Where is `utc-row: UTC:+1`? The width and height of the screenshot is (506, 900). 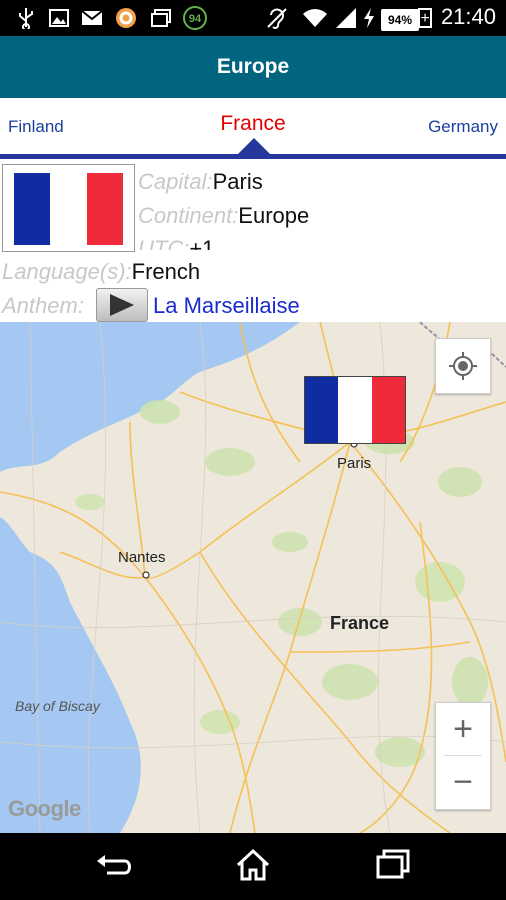
utc-row: UTC:+1 is located at coordinates (176, 243).